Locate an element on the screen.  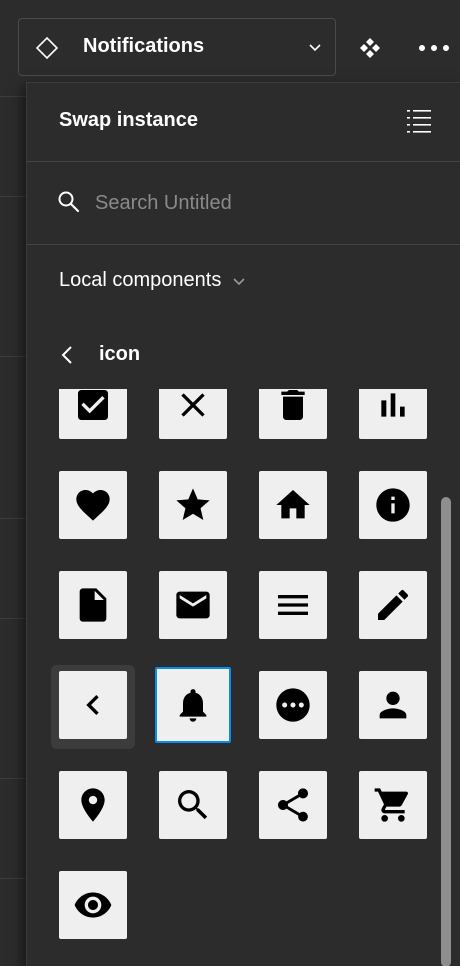
checkbox-icon is located at coordinates (93, 405).